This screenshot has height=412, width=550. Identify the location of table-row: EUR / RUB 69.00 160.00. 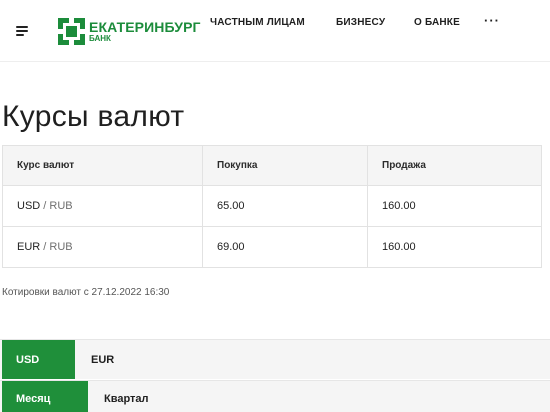
(272, 247).